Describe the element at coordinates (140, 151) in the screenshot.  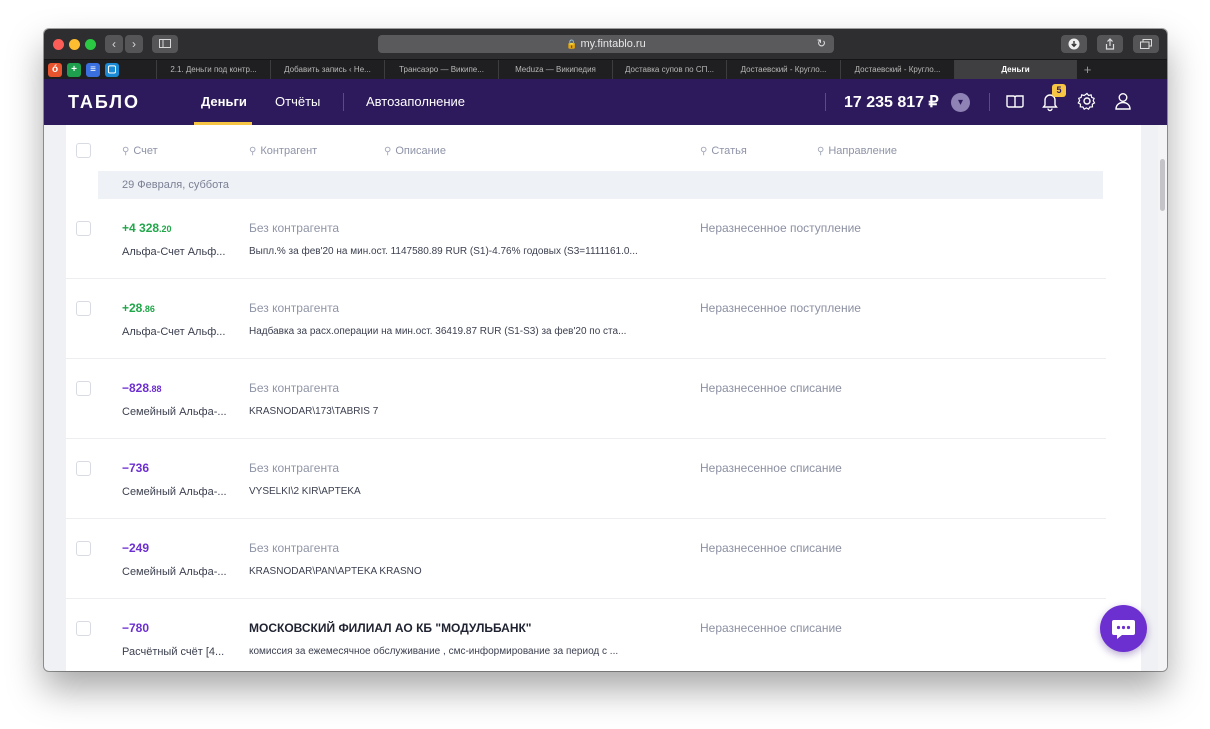
I see `column-account: ⚲ Счет` at that location.